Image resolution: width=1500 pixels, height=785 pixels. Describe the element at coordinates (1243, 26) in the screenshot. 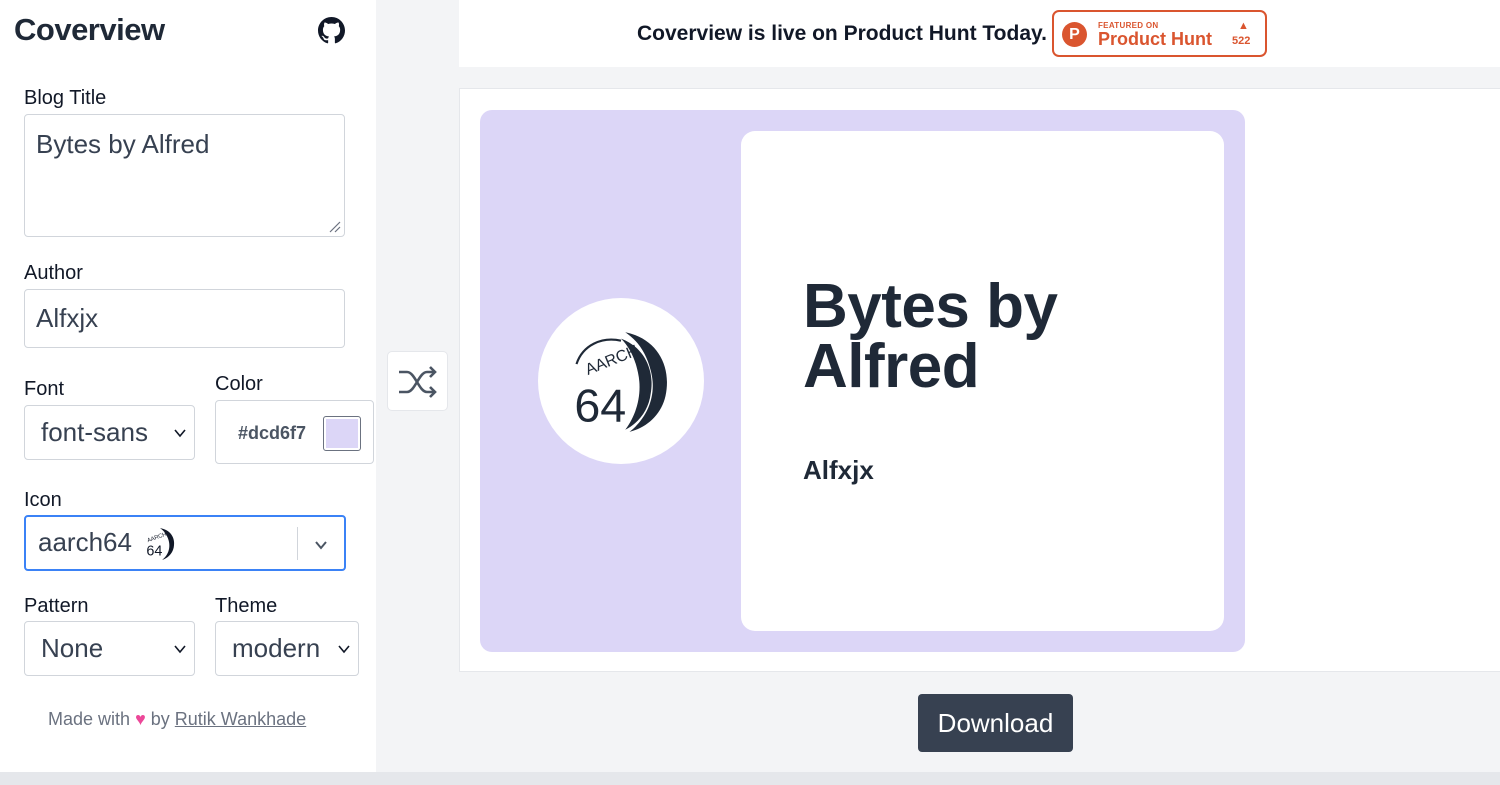

I see `upvote-arrow-icon: ▲` at that location.